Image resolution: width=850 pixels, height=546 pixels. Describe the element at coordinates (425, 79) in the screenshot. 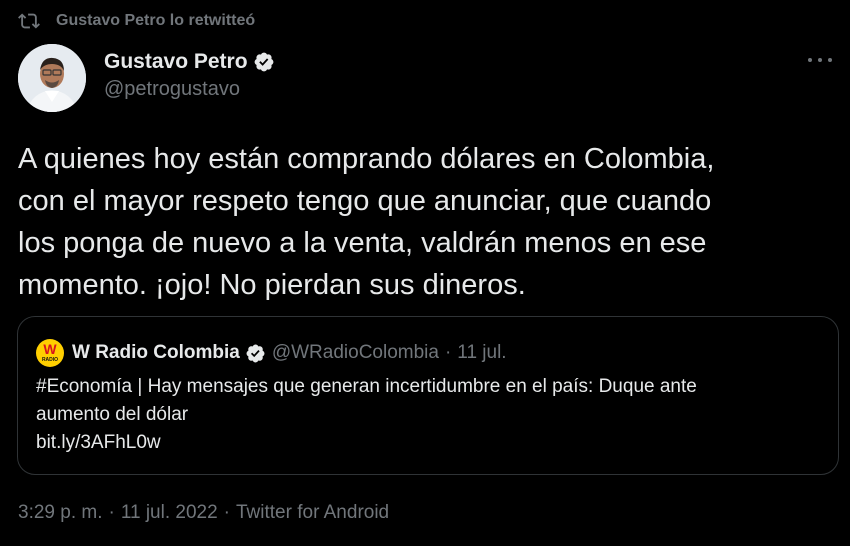

I see `tweet-header: Gustavo Petro @petrogustavo` at that location.